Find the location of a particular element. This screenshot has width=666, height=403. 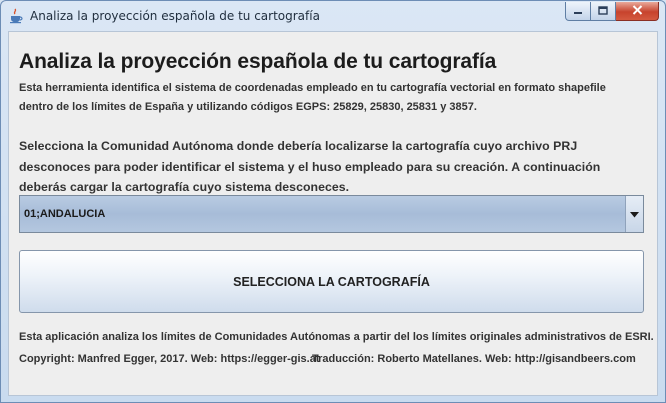

close-button is located at coordinates (637, 11).